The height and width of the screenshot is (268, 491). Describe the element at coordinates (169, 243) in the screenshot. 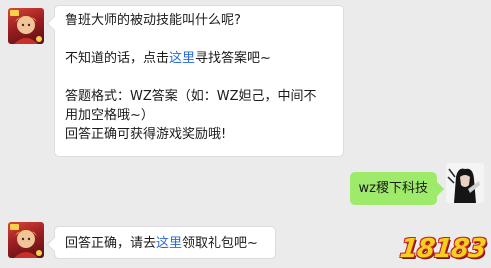

I see `claim-gift-link: 这里` at that location.